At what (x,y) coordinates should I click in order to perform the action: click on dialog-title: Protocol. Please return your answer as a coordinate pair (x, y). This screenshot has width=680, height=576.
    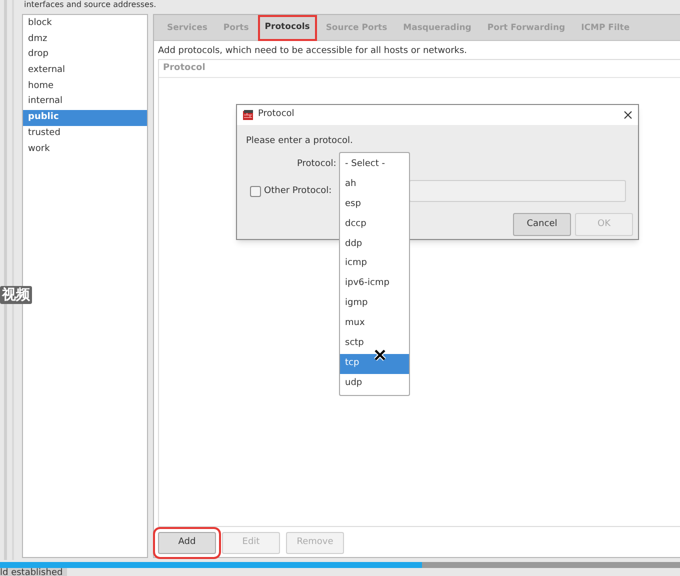
    Looking at the image, I should click on (276, 115).